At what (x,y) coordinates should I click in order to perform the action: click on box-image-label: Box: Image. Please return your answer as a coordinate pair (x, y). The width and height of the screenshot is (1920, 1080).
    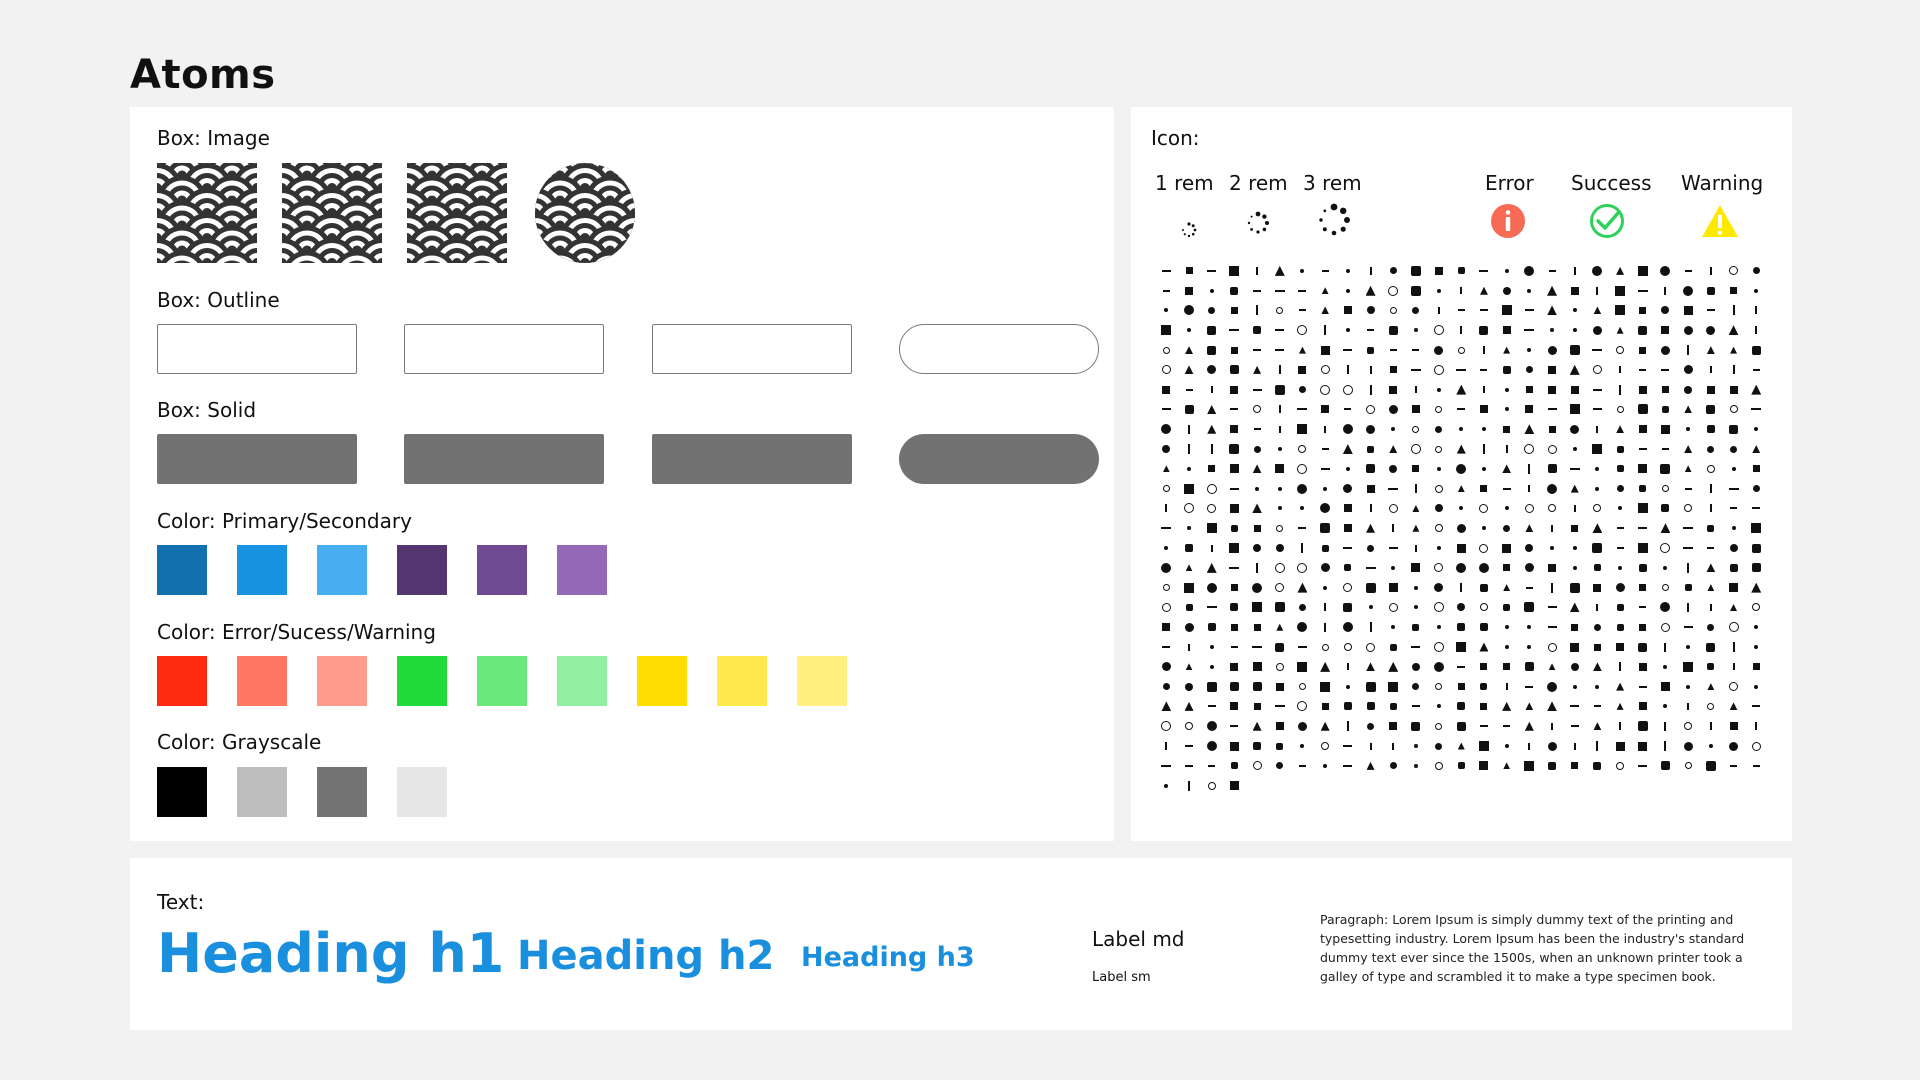
    Looking at the image, I should click on (213, 138).